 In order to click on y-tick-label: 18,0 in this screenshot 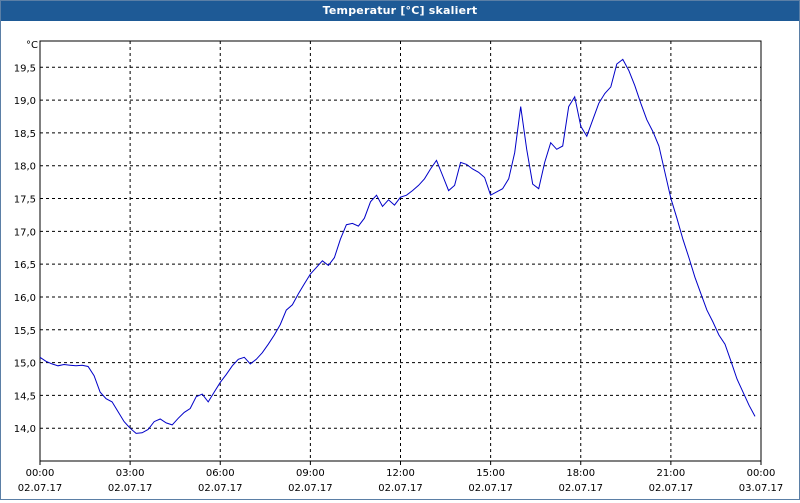, I will do `click(25, 167)`.